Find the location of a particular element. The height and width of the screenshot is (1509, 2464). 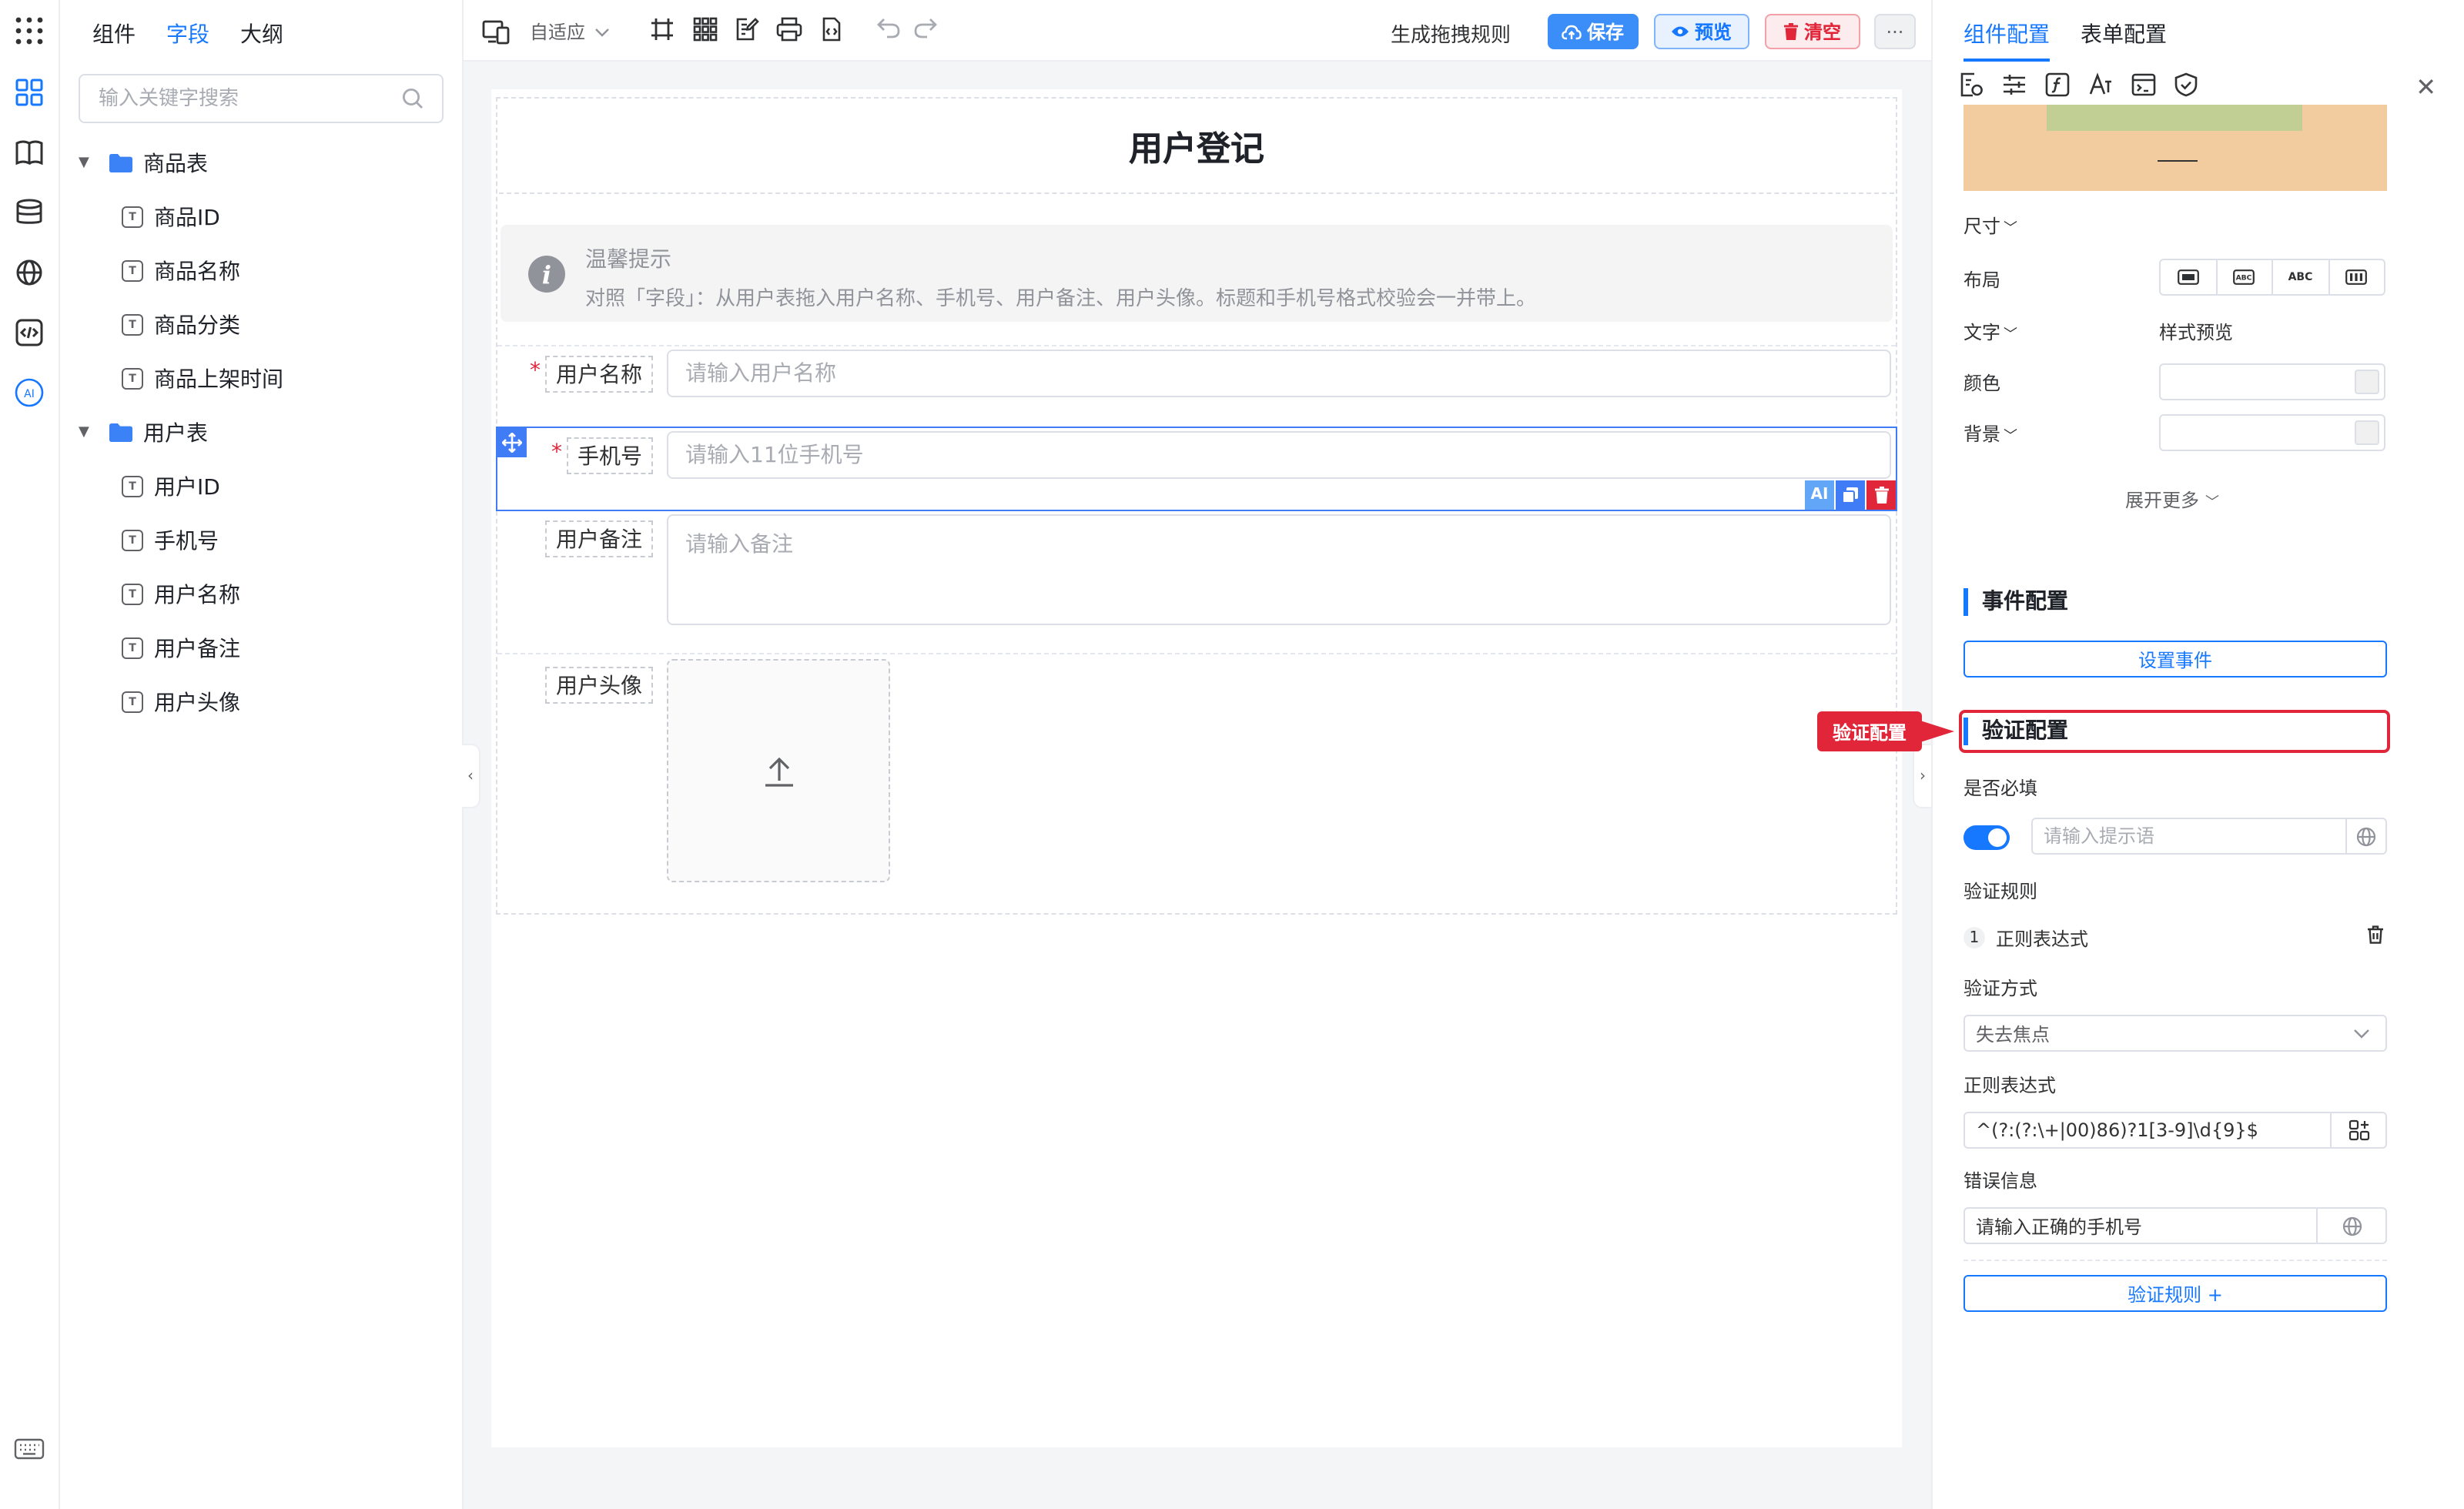

avatar-upload is located at coordinates (778, 770).